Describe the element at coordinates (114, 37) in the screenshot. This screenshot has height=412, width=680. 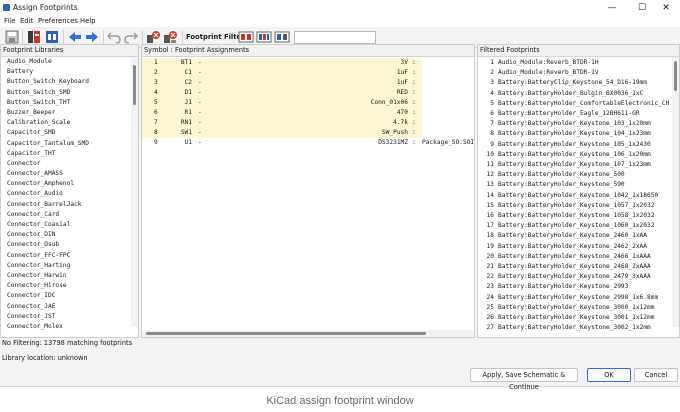
I see `undo-icon` at that location.